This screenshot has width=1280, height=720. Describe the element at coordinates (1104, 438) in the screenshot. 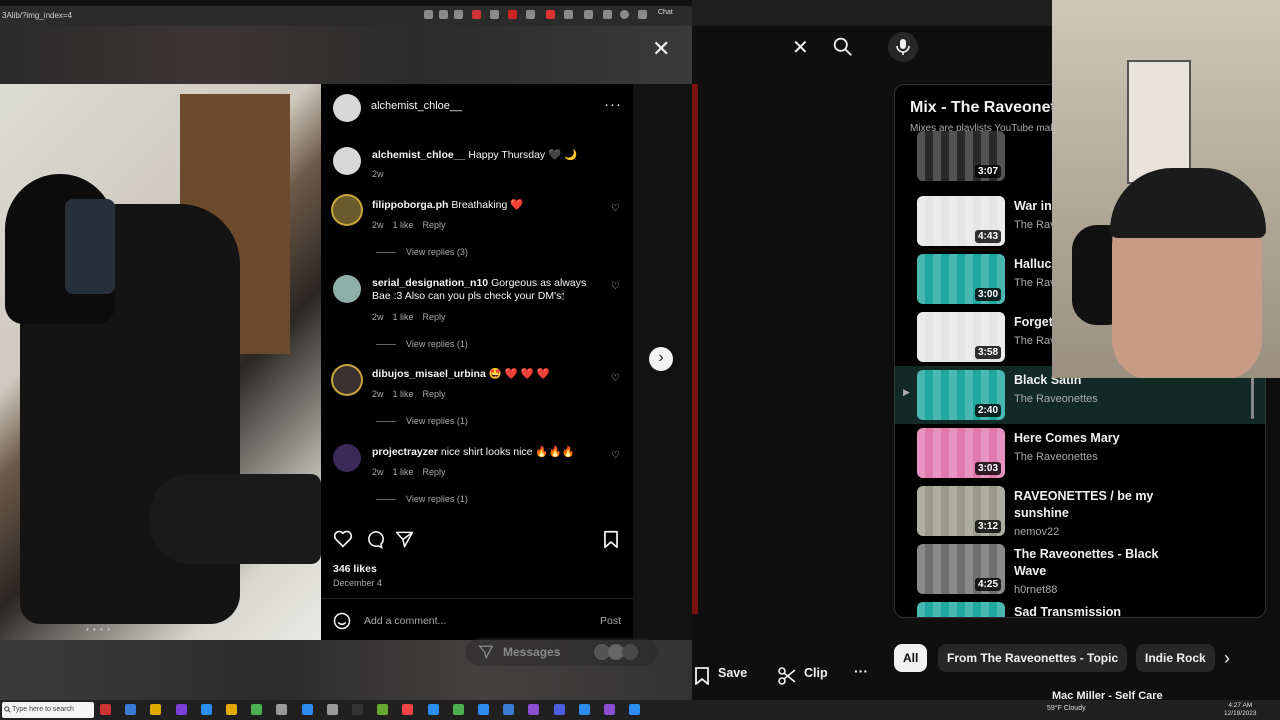

I see `playlist-item-title: Here Comes Mary` at that location.